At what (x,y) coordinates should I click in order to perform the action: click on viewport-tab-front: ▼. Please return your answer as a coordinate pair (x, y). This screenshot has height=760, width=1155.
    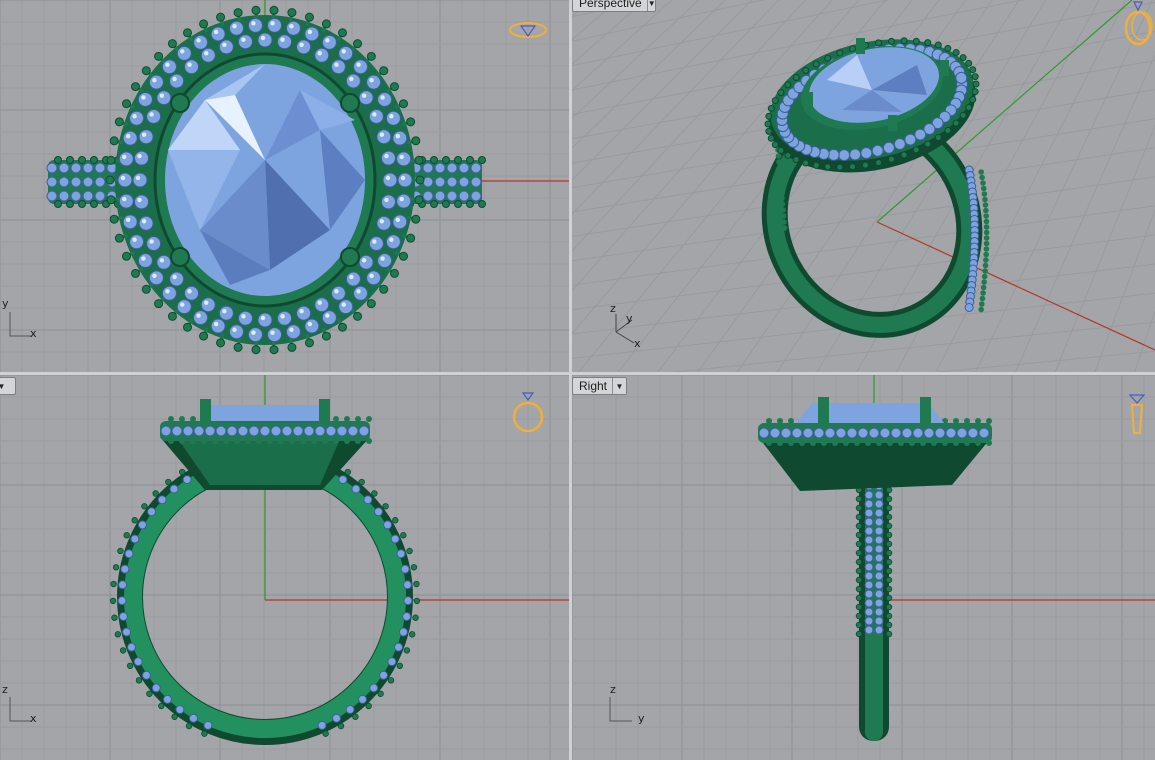
    Looking at the image, I should click on (8, 386).